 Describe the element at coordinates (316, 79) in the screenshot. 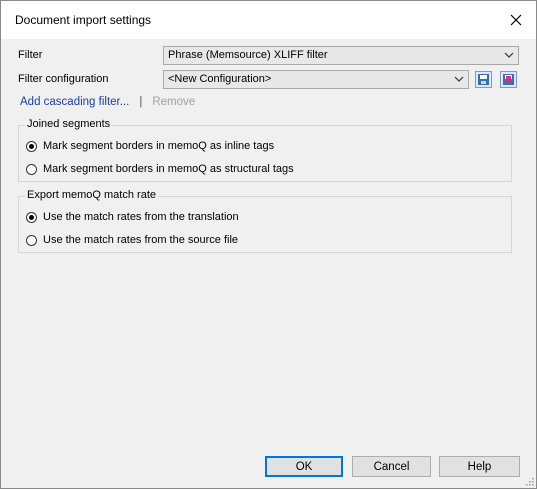

I see `filter-configuration-dropdown: <New Configuration>` at that location.